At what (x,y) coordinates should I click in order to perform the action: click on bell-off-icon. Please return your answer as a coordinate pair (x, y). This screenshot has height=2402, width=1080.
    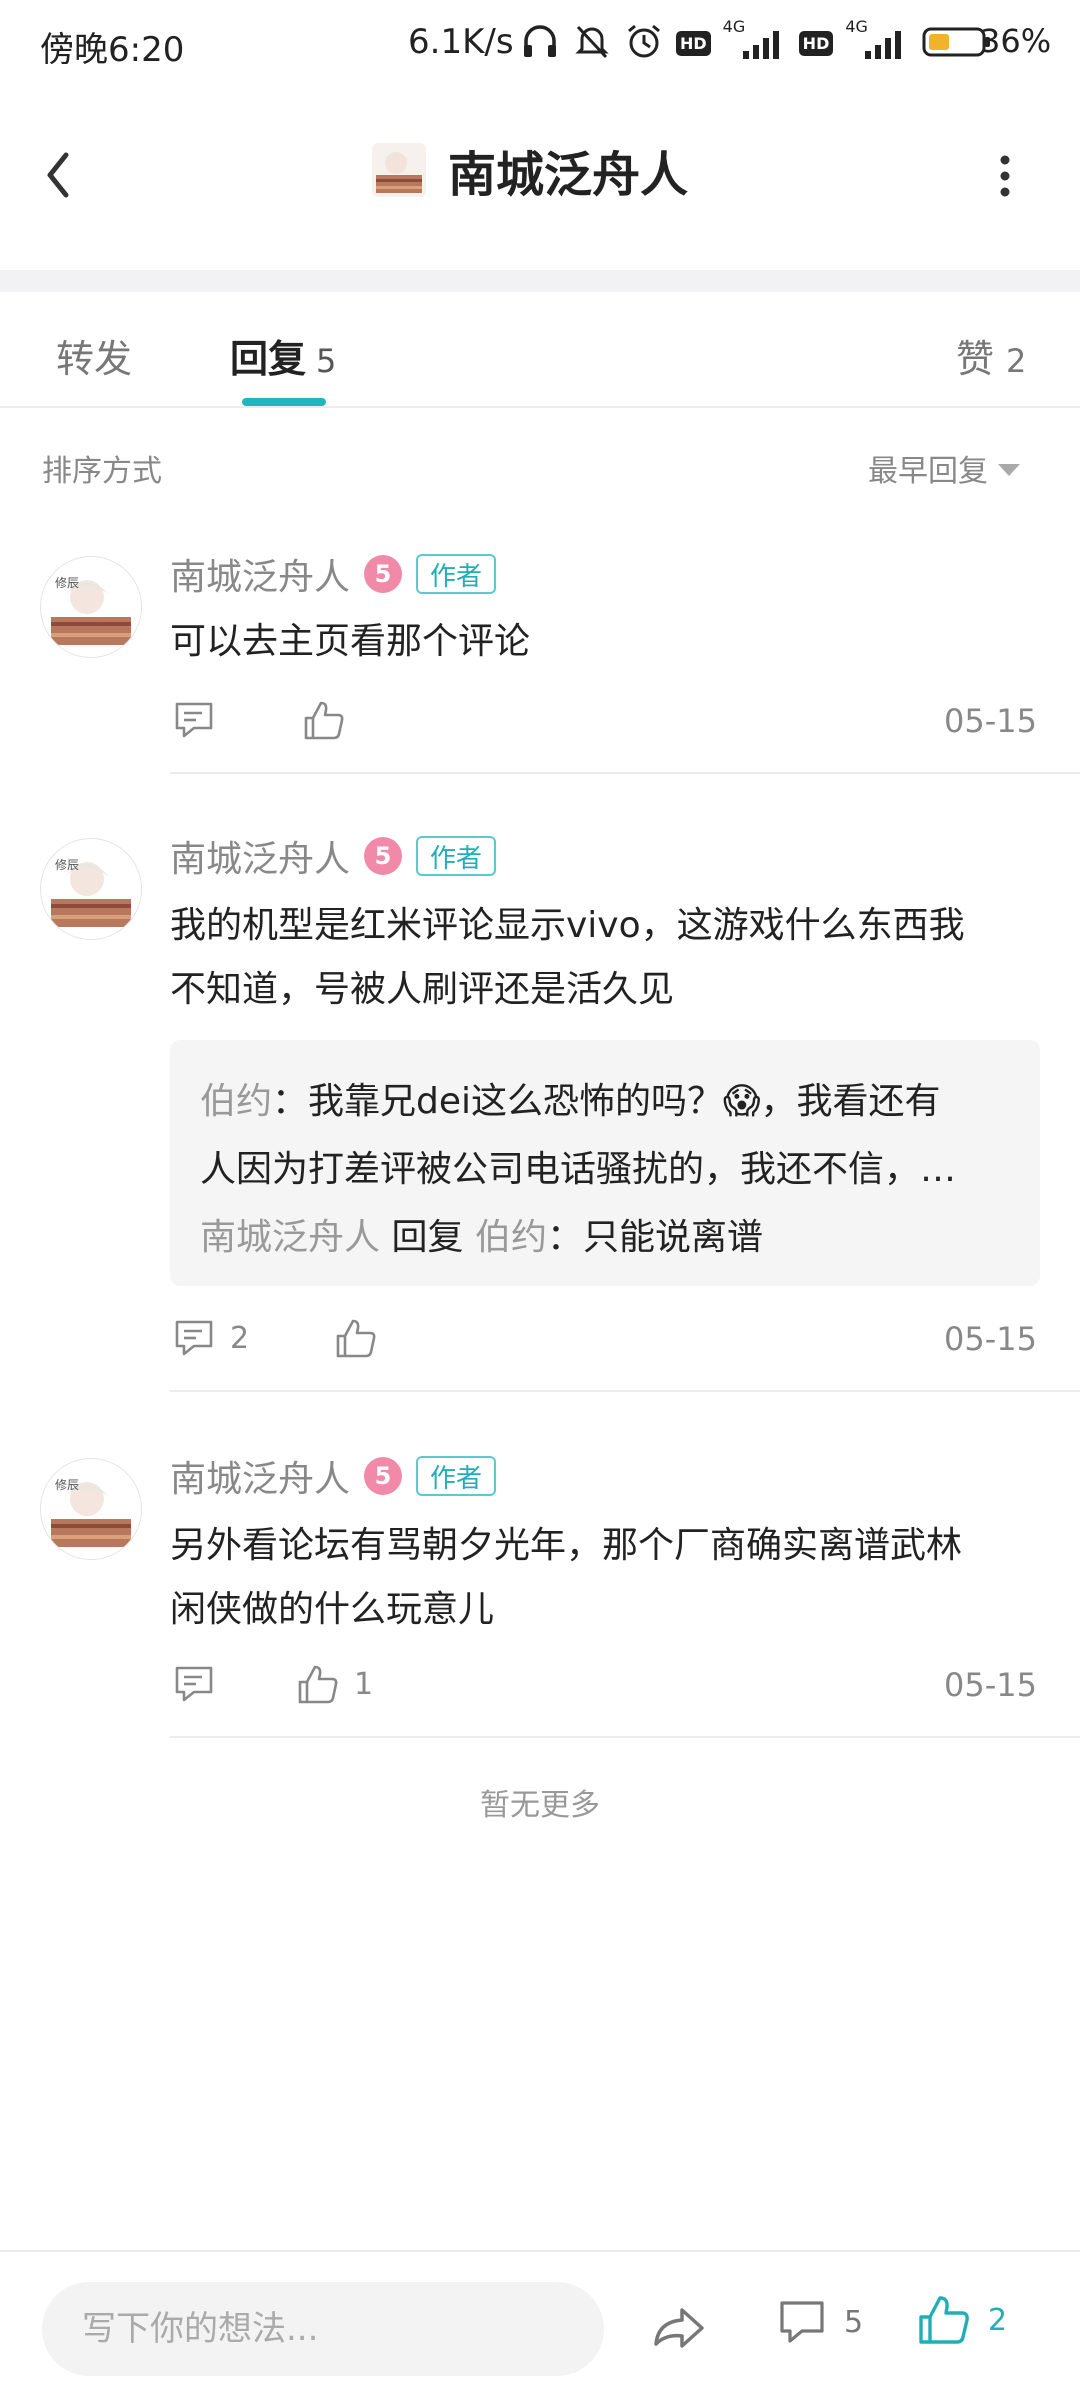
    Looking at the image, I should click on (592, 43).